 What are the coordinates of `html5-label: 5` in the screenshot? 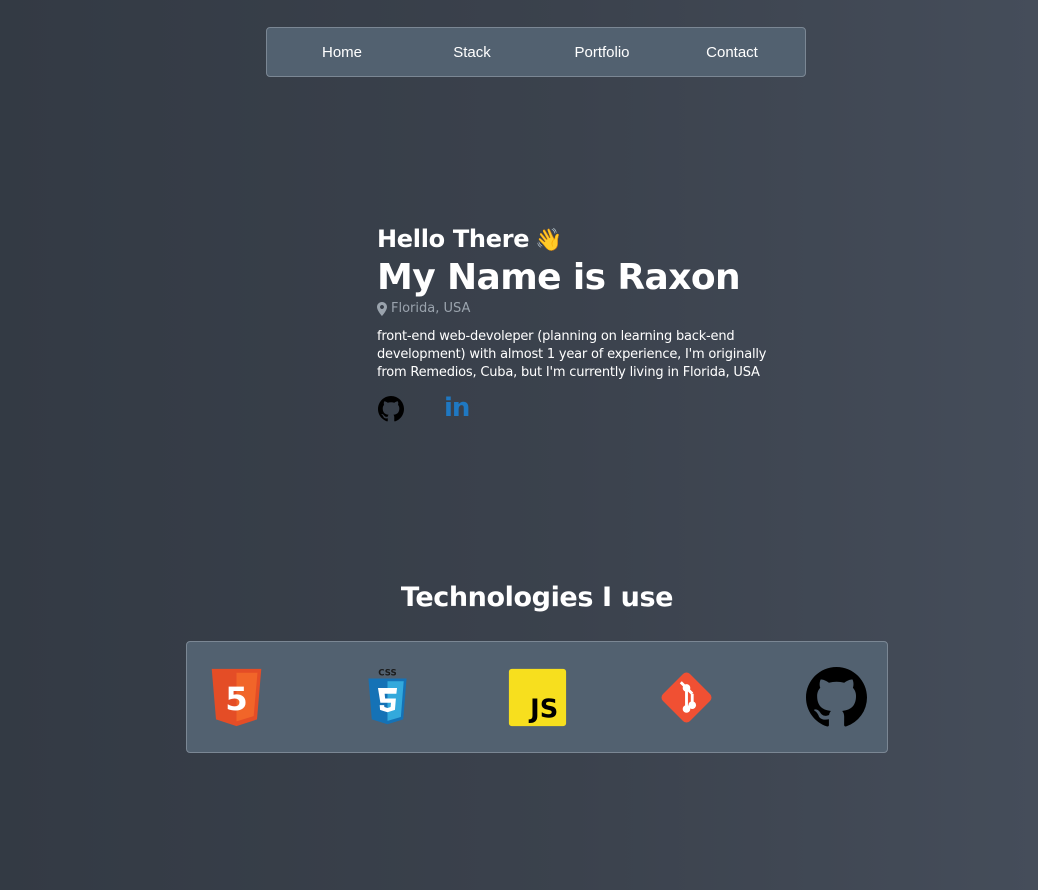 It's located at (236, 699).